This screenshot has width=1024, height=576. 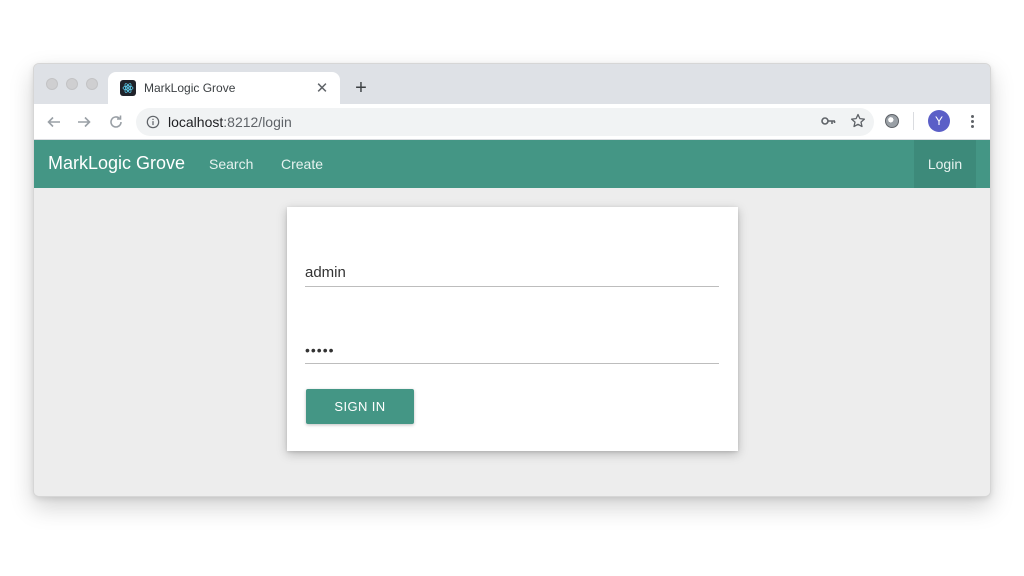 I want to click on tab-title: MarkLogic Grove, so click(x=190, y=88).